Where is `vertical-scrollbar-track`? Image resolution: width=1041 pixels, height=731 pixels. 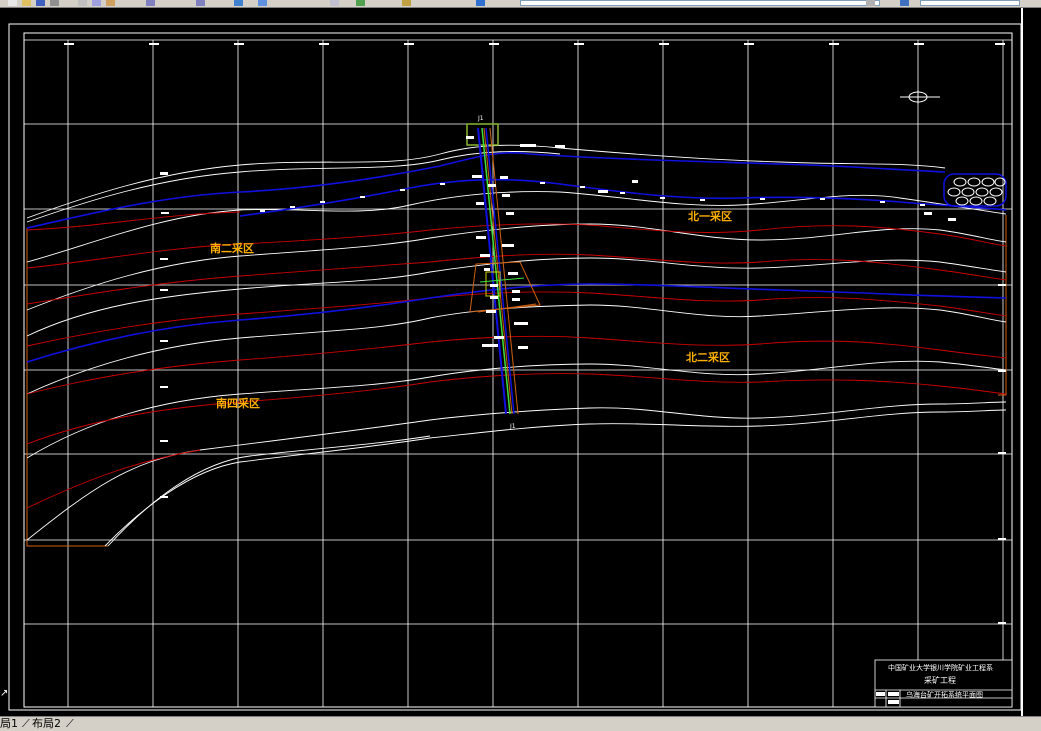 vertical-scrollbar-track is located at coordinates (1022, 362).